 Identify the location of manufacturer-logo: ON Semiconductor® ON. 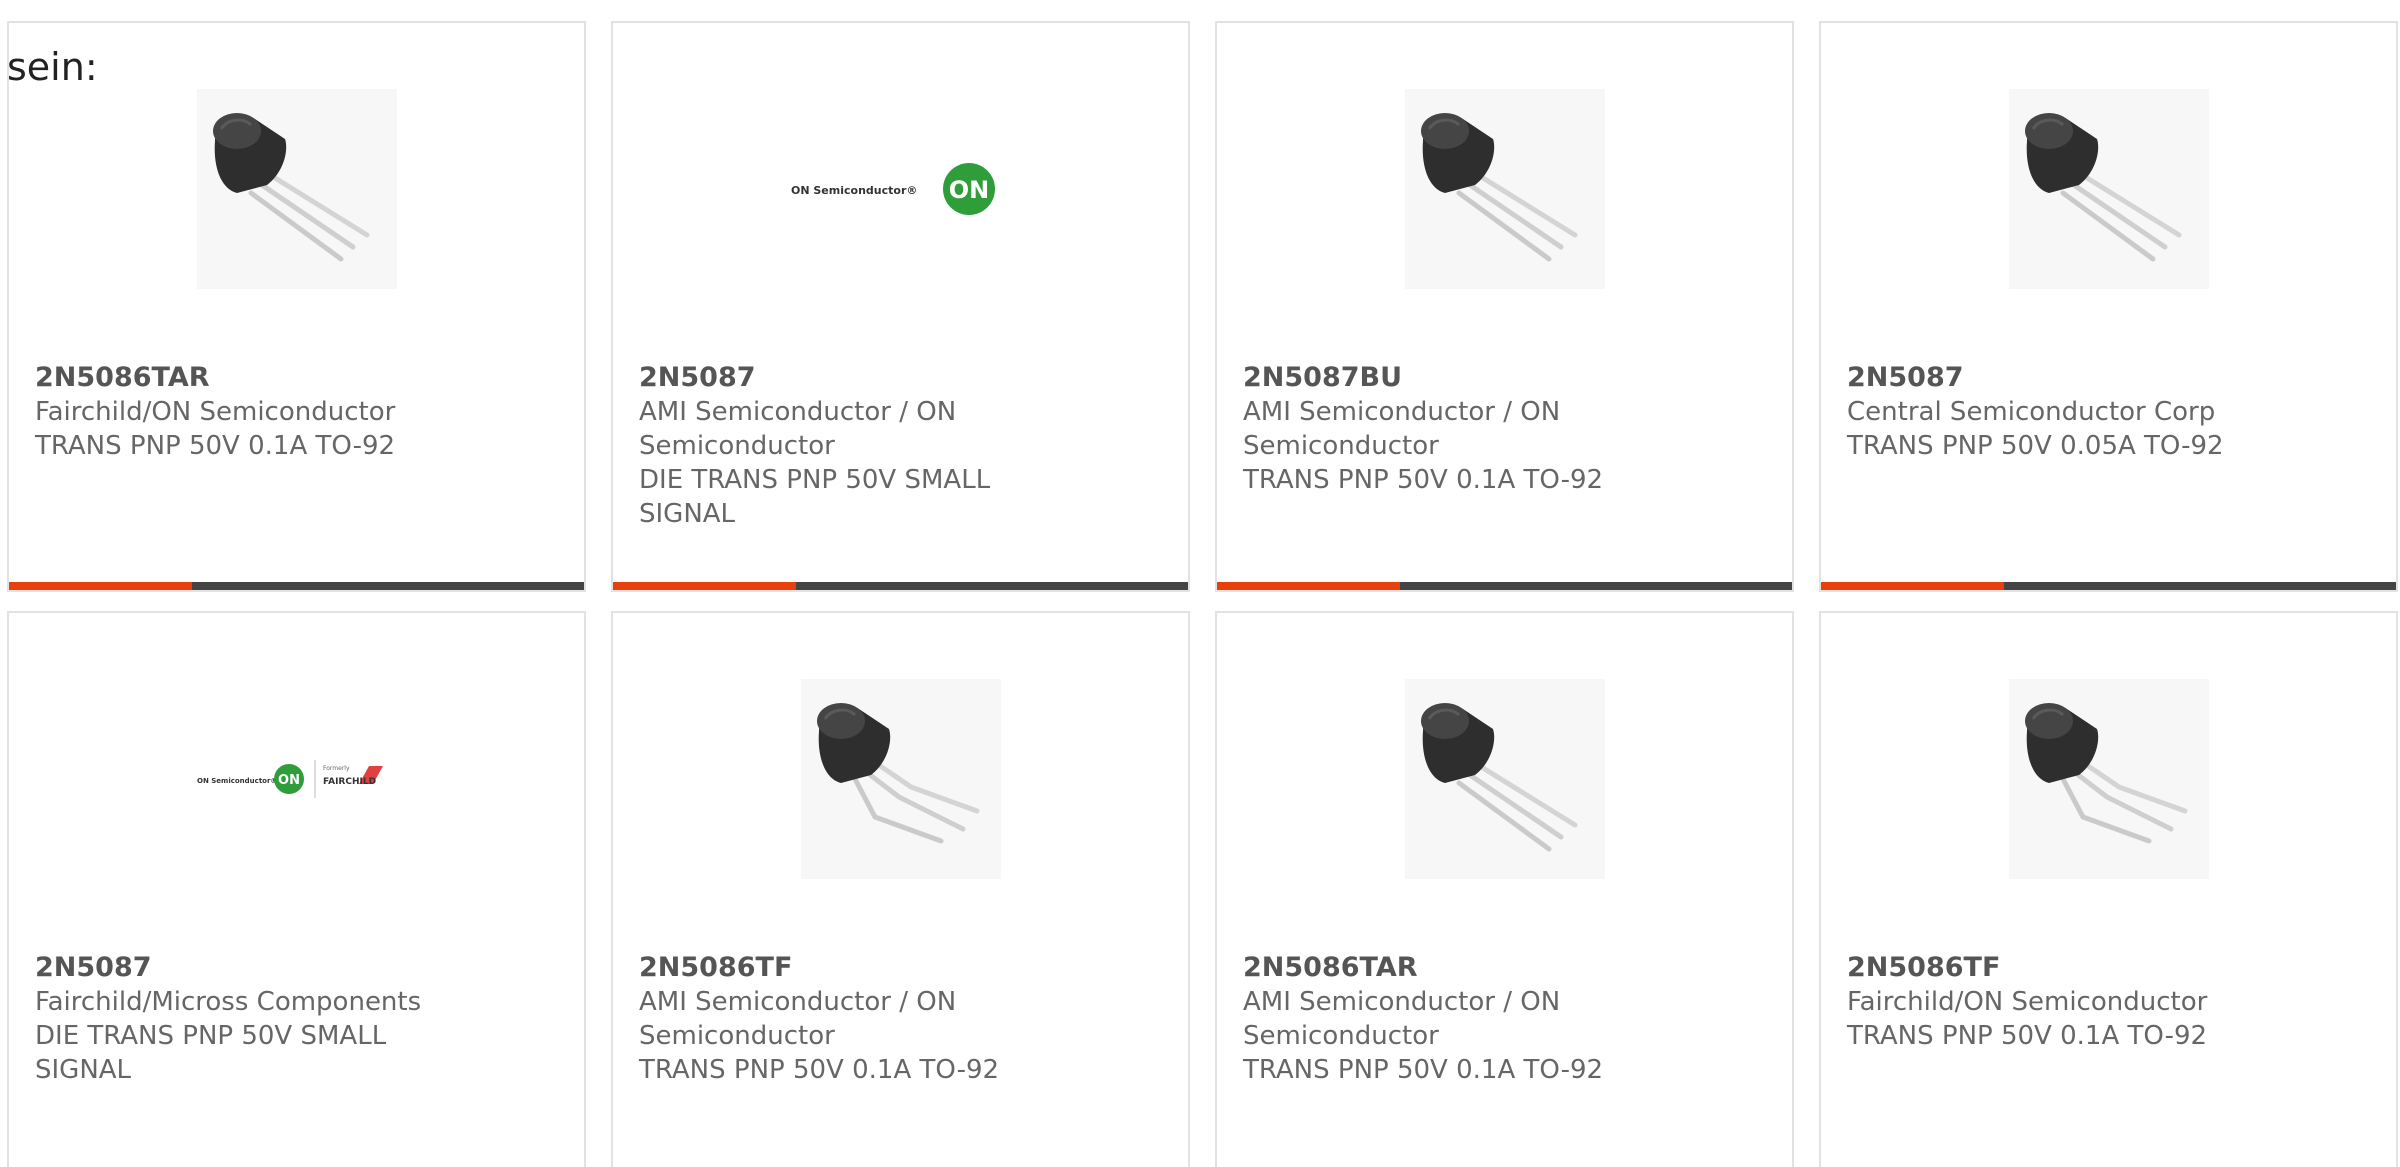
(893, 189).